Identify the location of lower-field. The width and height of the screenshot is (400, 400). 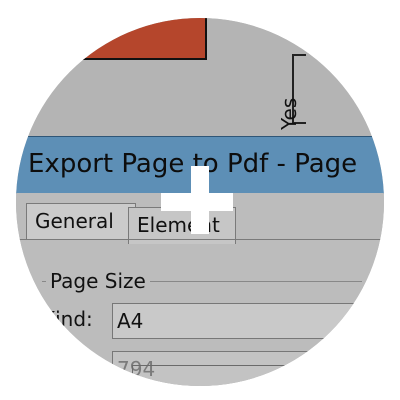
(248, 374).